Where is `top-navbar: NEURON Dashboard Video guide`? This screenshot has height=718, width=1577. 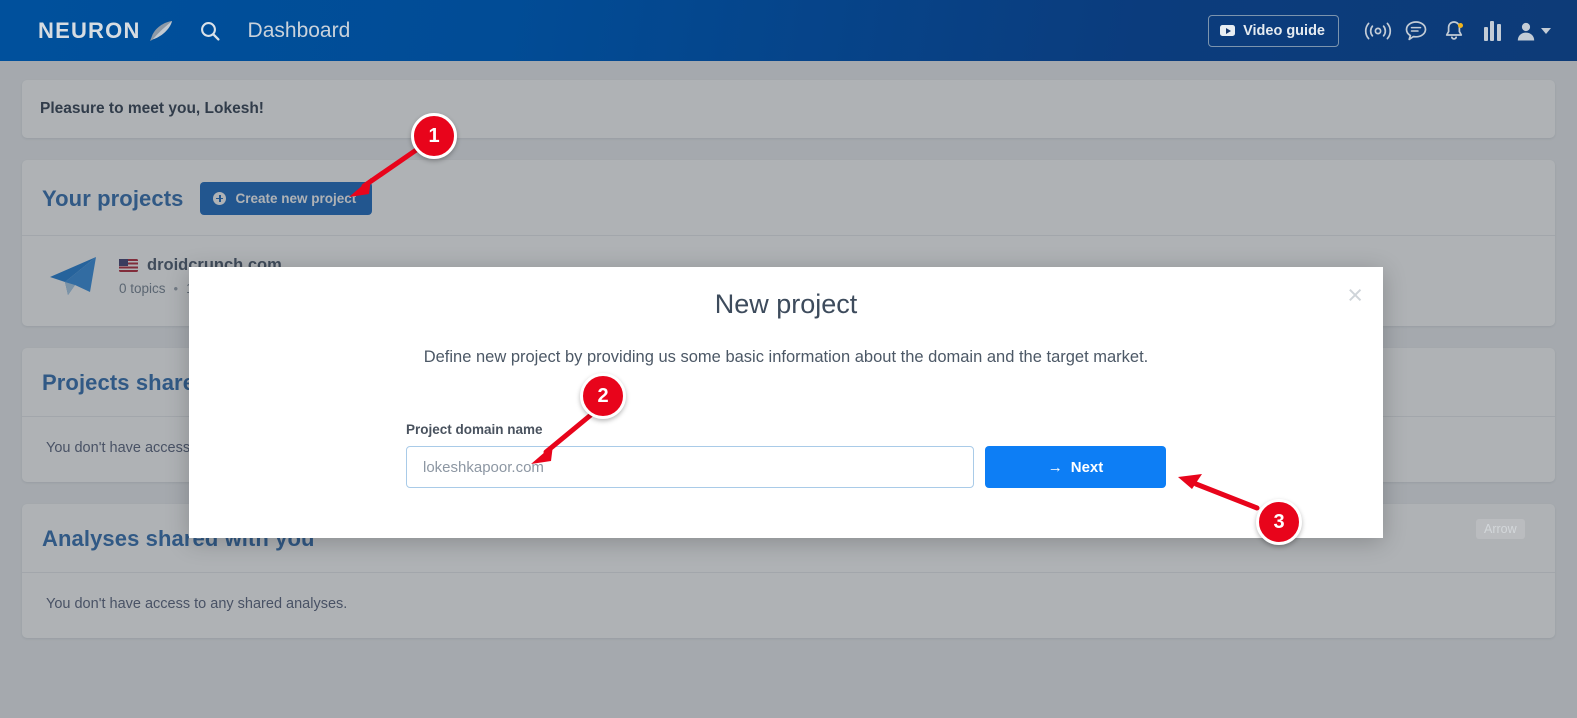
top-navbar: NEURON Dashboard Video guide is located at coordinates (788, 30).